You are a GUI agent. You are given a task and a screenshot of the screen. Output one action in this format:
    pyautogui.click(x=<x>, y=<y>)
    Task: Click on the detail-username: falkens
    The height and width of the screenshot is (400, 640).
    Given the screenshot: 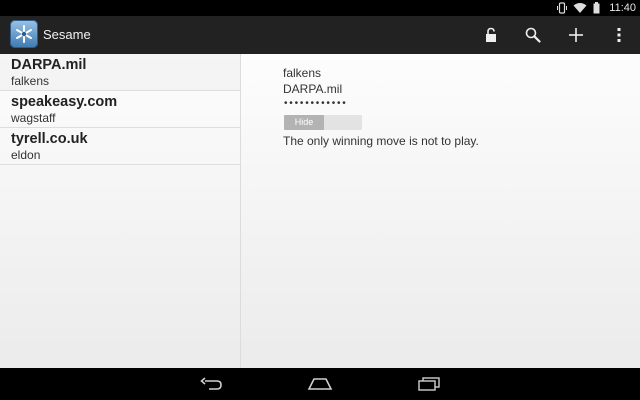 What is the action you would take?
    pyautogui.click(x=302, y=73)
    